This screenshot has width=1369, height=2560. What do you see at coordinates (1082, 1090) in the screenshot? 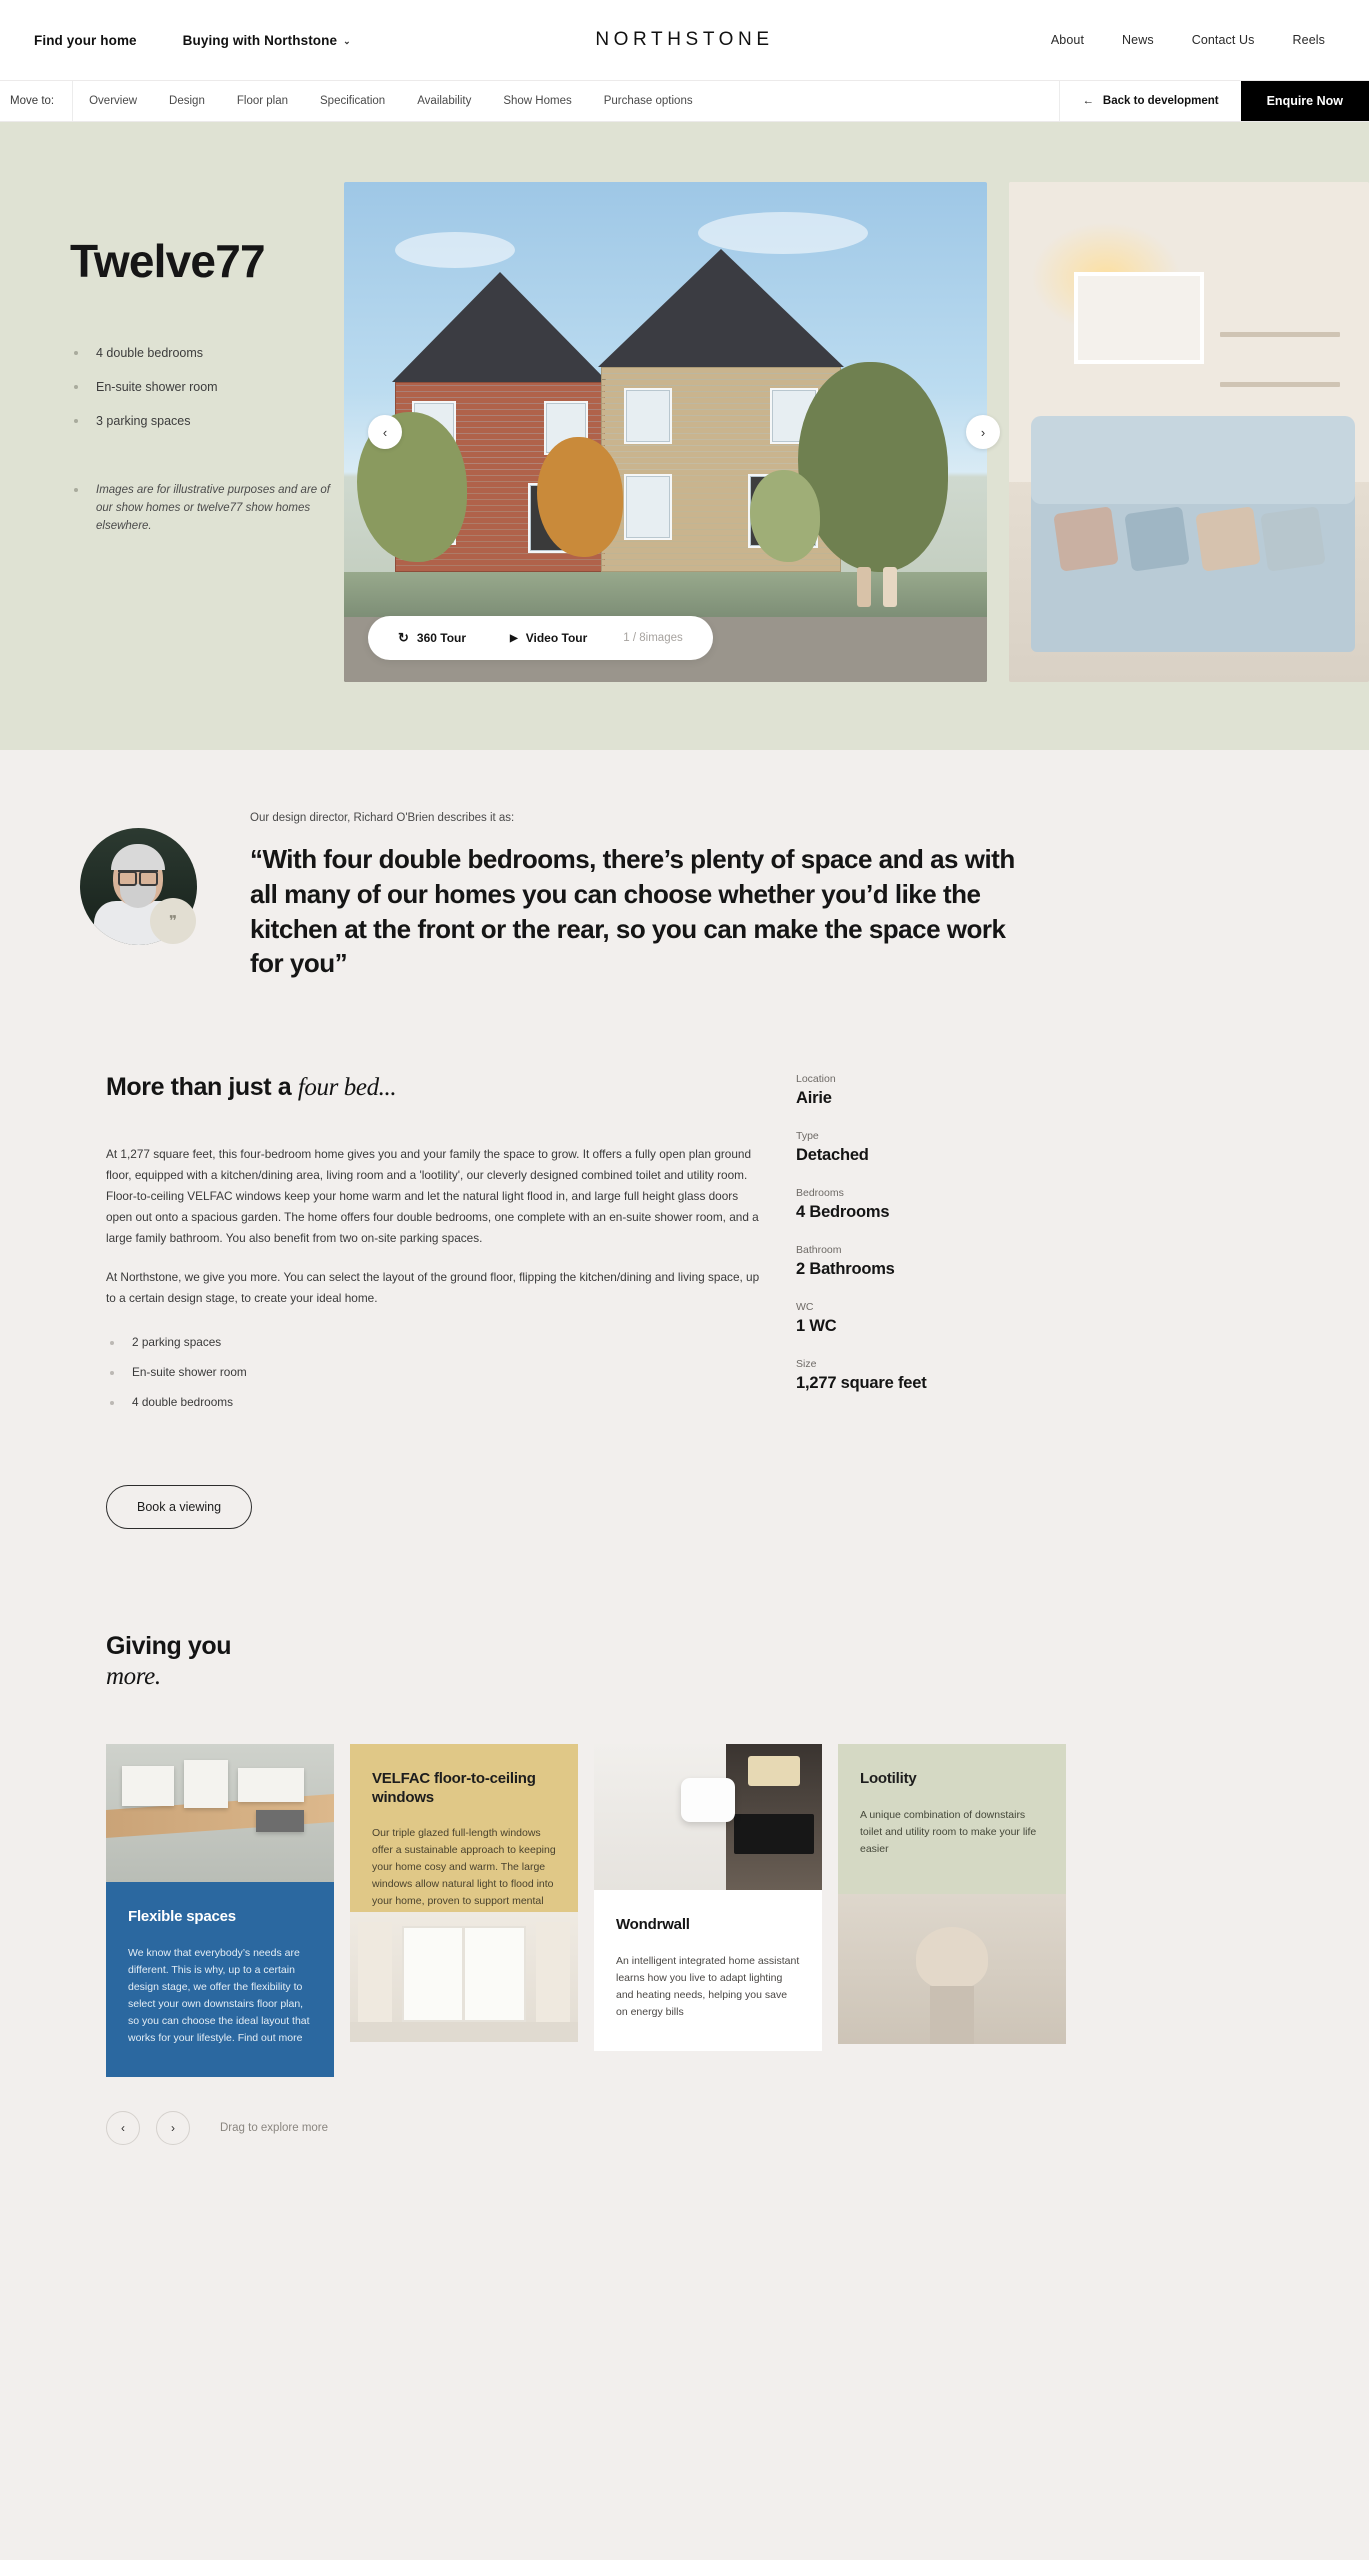
I see `spec-row-location: Location Airie` at bounding box center [1082, 1090].